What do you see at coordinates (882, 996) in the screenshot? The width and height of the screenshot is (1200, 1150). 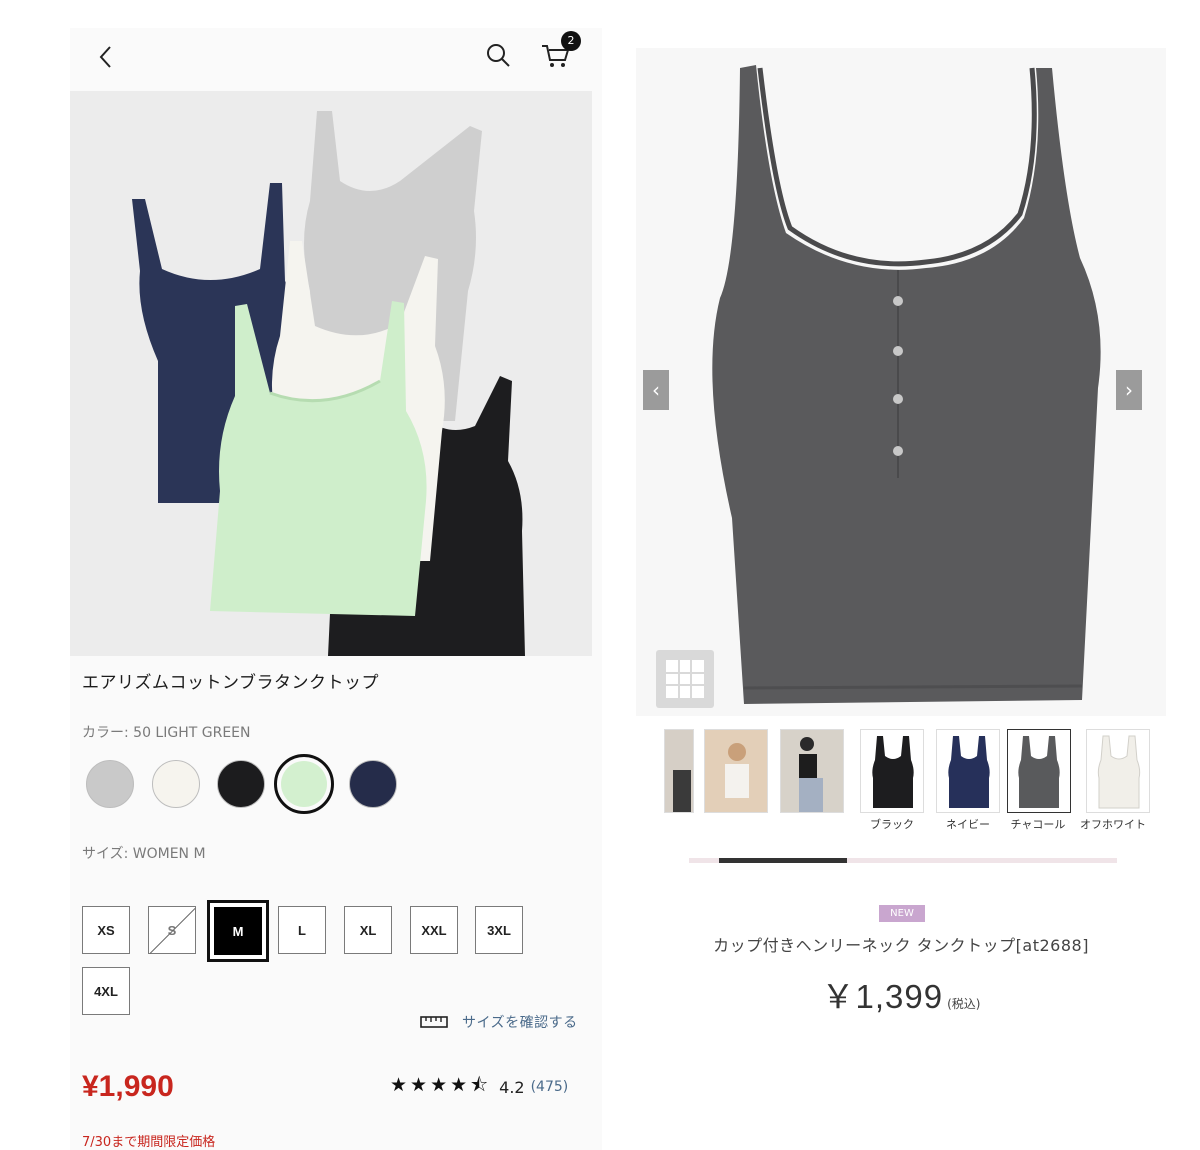 I see `price-2-value: ￥1,399` at bounding box center [882, 996].